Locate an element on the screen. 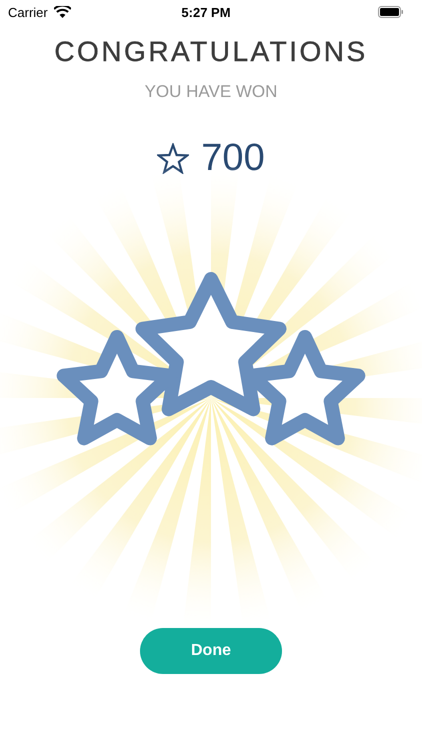 The width and height of the screenshot is (422, 750). reward-amount: 700 is located at coordinates (233, 158).